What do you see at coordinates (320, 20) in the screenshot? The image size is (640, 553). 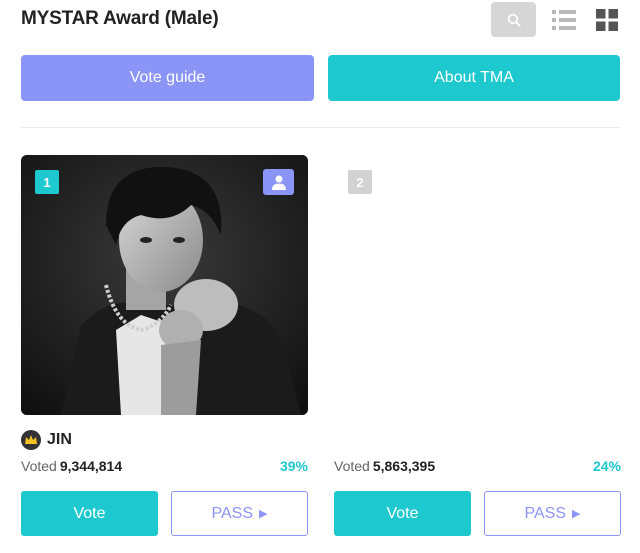 I see `header: MYSTAR Award (Male)` at bounding box center [320, 20].